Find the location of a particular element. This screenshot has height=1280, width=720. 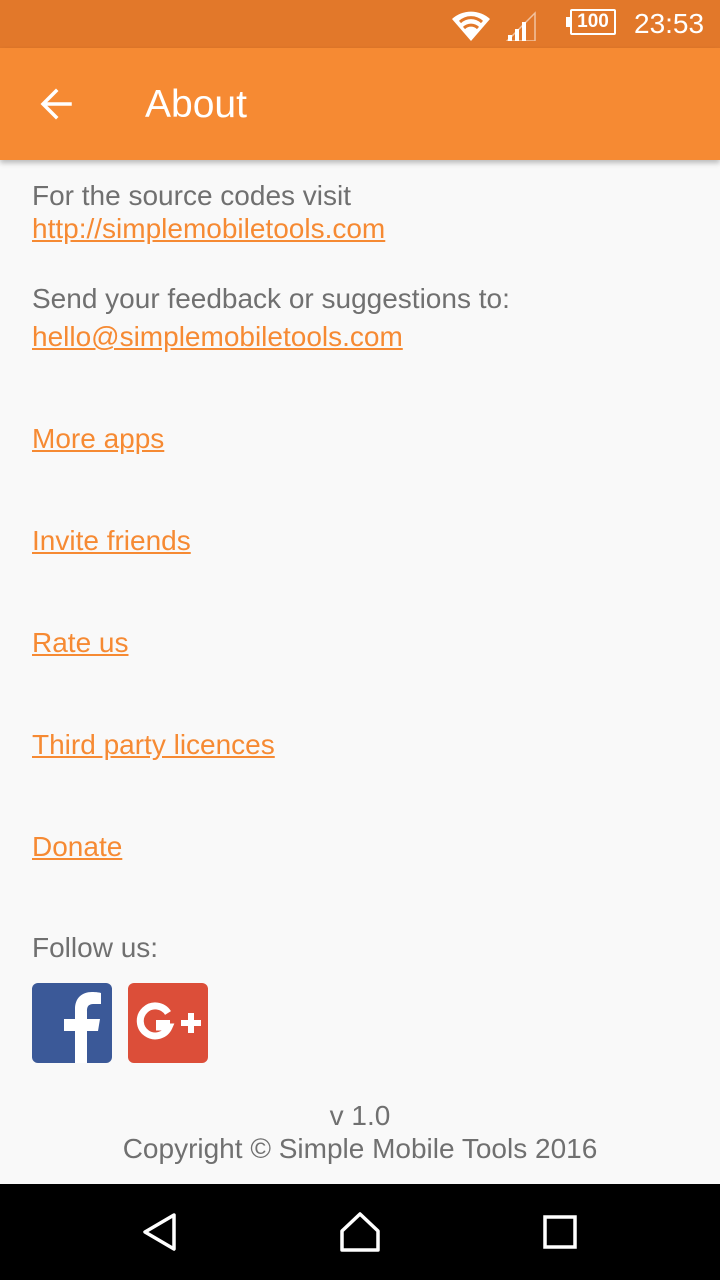

third-party-licences-link: Third party licences is located at coordinates (153, 745).